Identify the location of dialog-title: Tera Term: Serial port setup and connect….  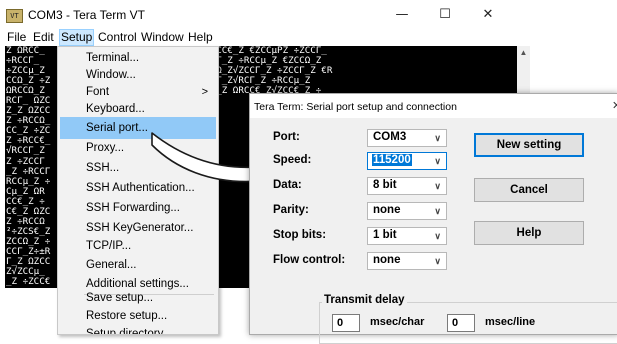
(355, 107).